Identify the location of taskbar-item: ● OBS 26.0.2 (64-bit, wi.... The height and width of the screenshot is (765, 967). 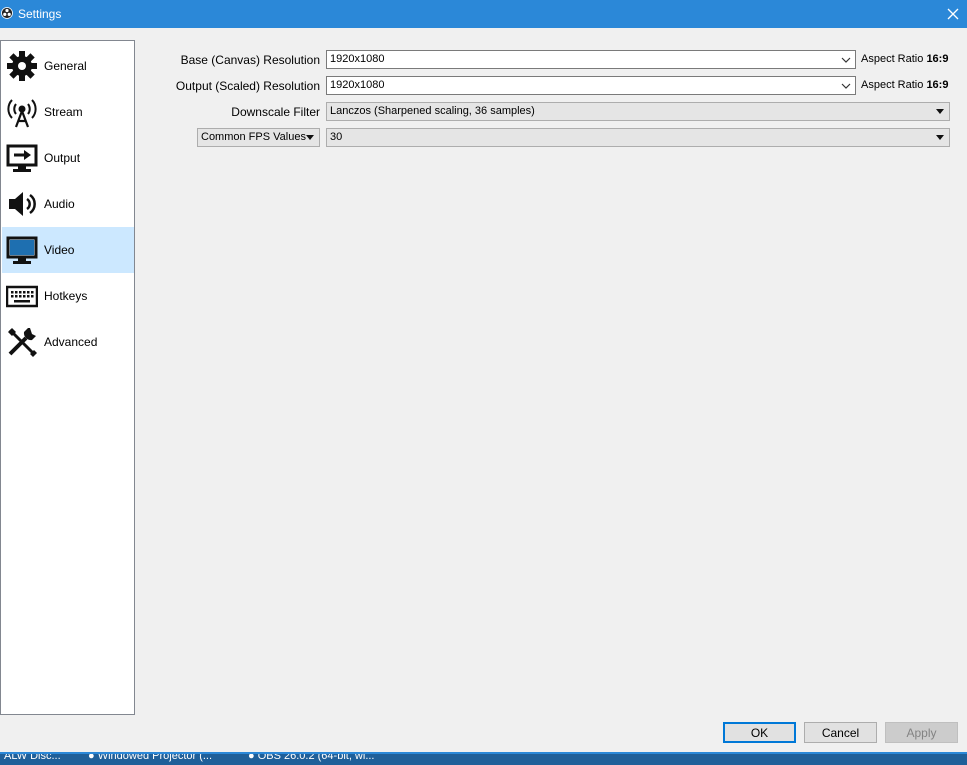
(311, 758).